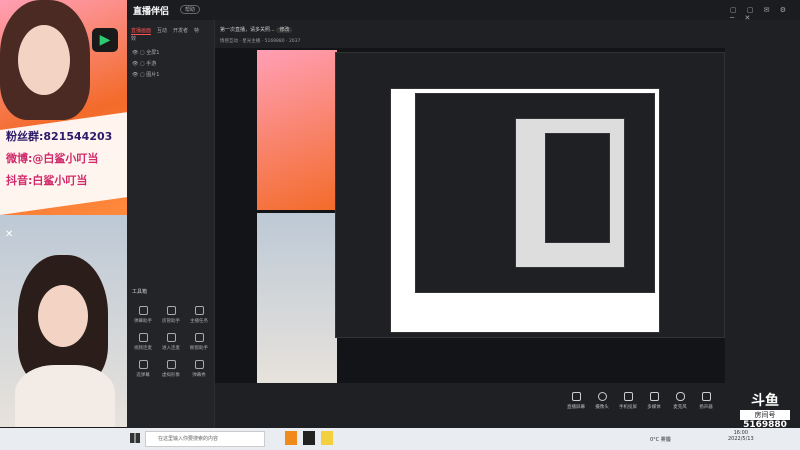 Image resolution: width=800 pixels, height=450 pixels. I want to click on help-button: 帮助, so click(190, 9).